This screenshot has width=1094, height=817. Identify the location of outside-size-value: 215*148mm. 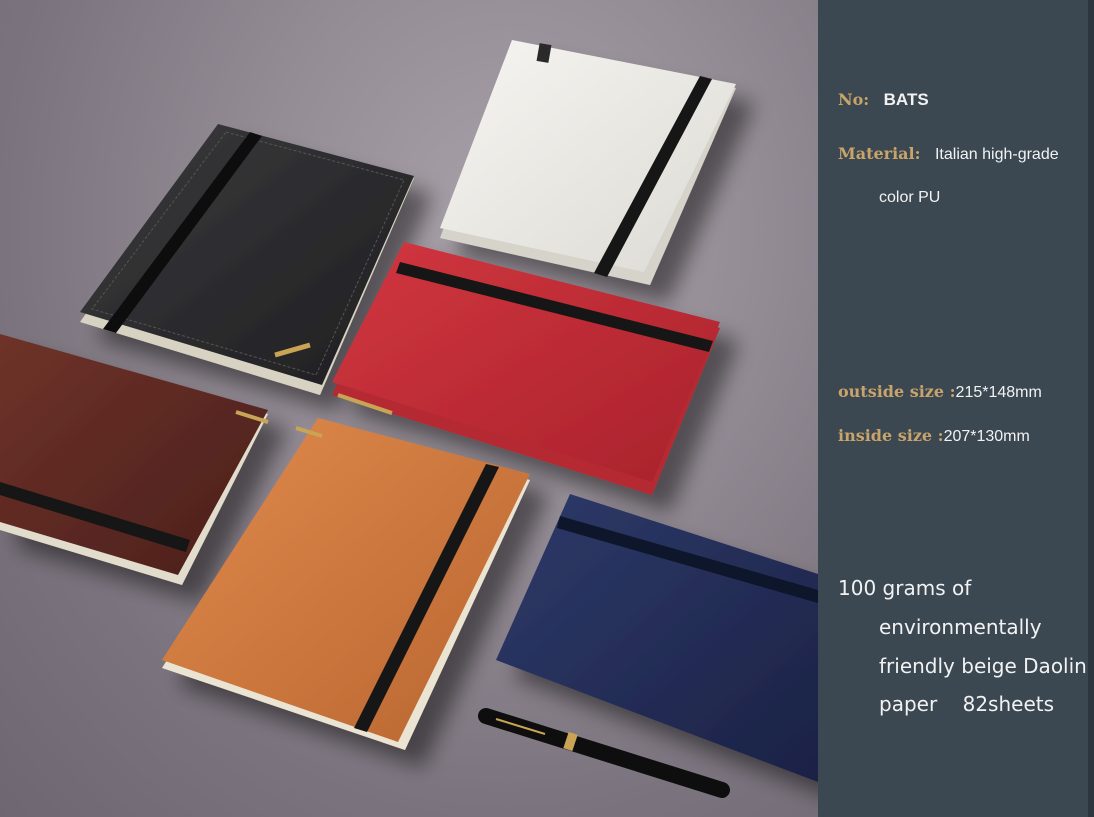
(998, 392).